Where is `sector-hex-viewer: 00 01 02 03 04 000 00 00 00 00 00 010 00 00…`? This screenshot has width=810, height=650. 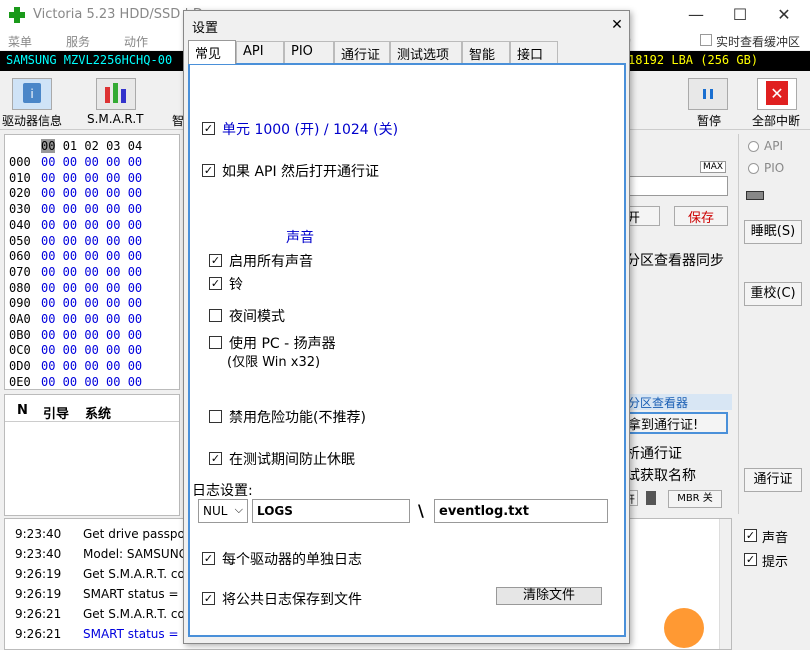 sector-hex-viewer: 00 01 02 03 04 000 00 00 00 00 00 010 00 00… is located at coordinates (92, 262).